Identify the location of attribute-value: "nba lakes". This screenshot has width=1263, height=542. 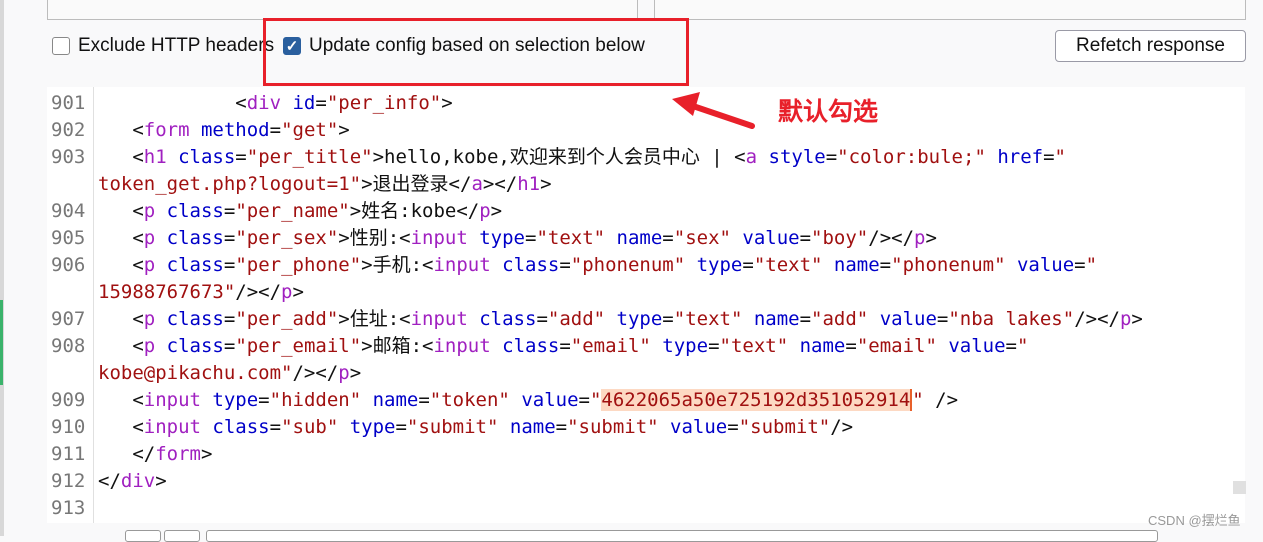
(1011, 319).